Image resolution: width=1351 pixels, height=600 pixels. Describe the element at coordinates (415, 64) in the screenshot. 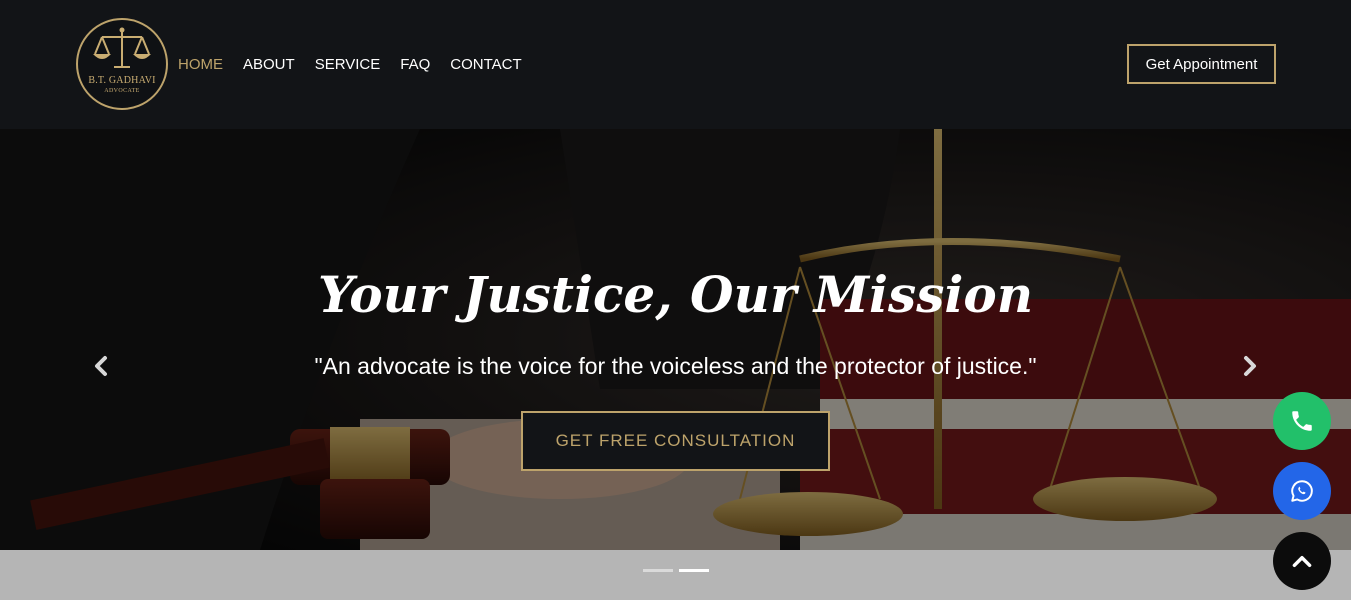

I see `nav-faq: FAQ` at that location.